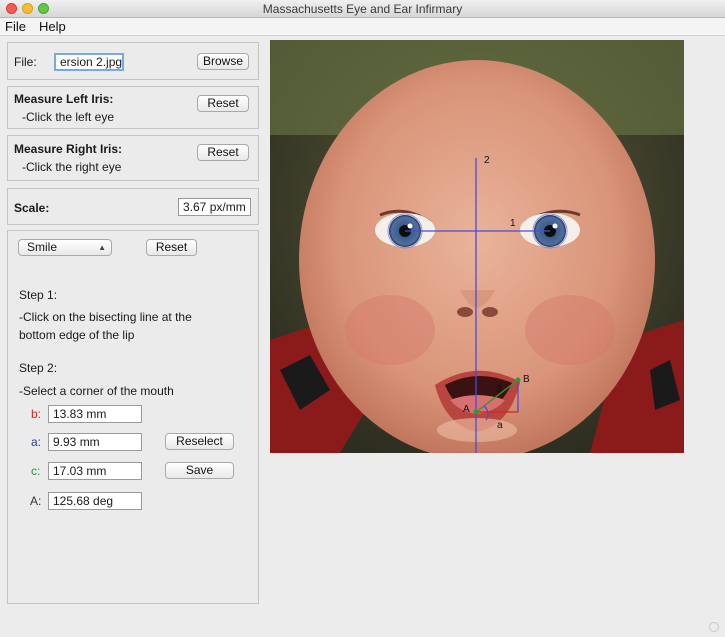 The width and height of the screenshot is (725, 637). Describe the element at coordinates (499, 389) in the screenshot. I see `segment-label: 3` at that location.